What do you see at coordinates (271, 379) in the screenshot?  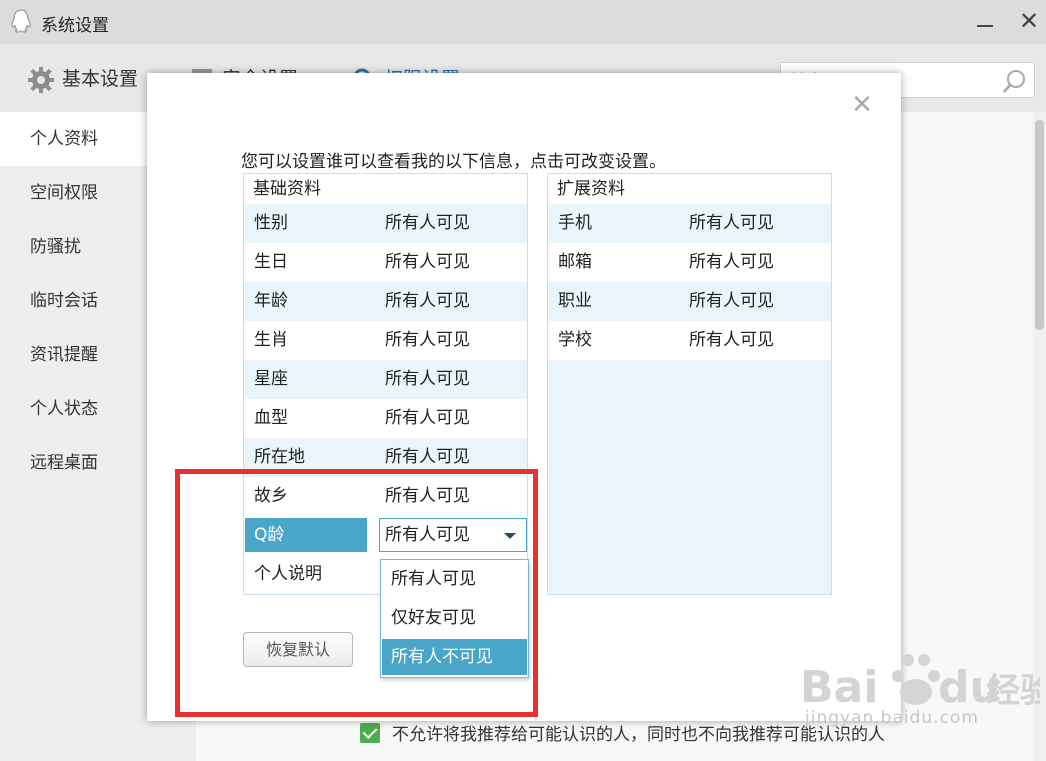 I see `field-name: 星座` at bounding box center [271, 379].